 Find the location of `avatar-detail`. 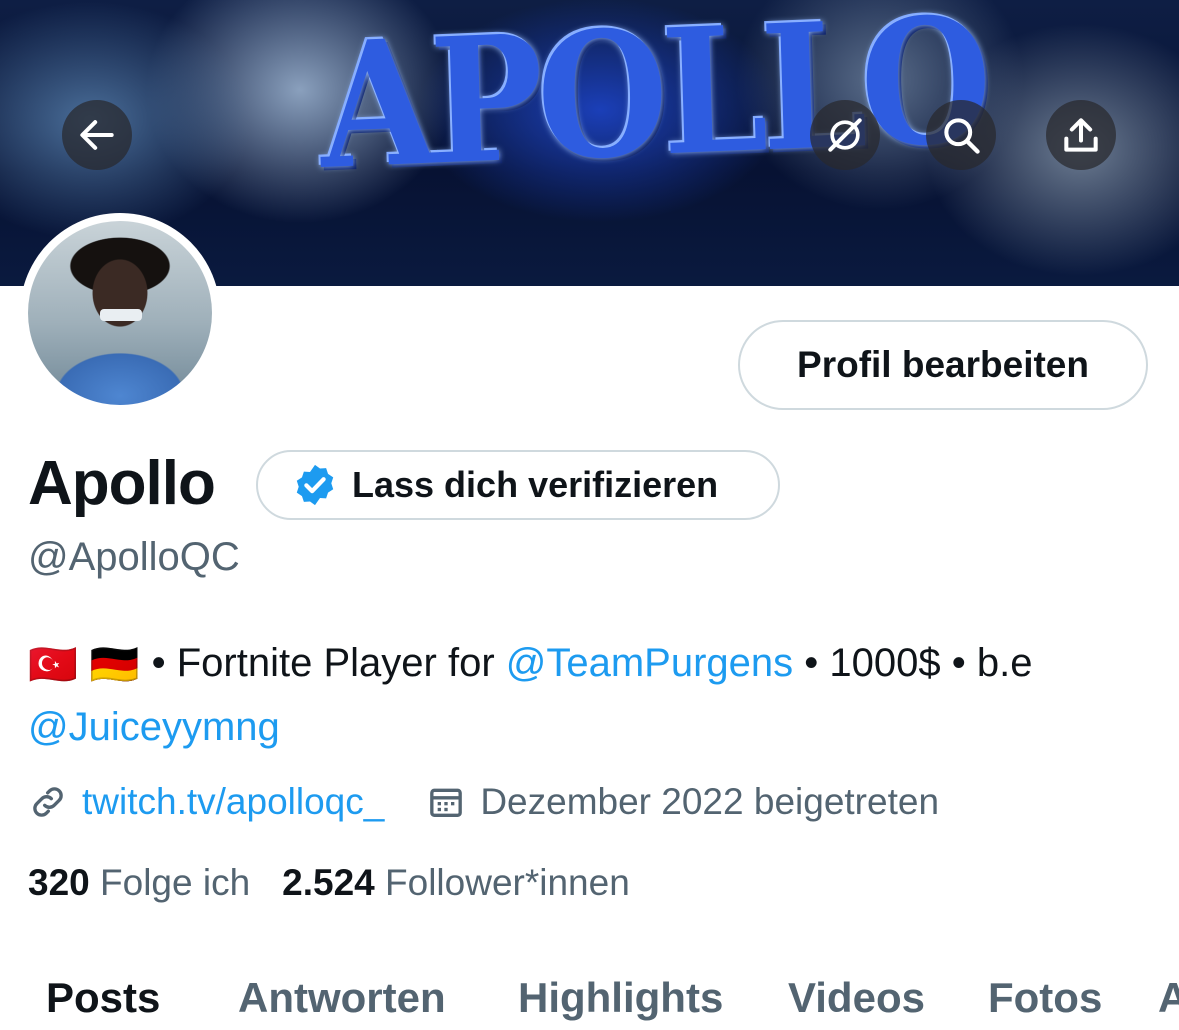

avatar-detail is located at coordinates (121, 315).